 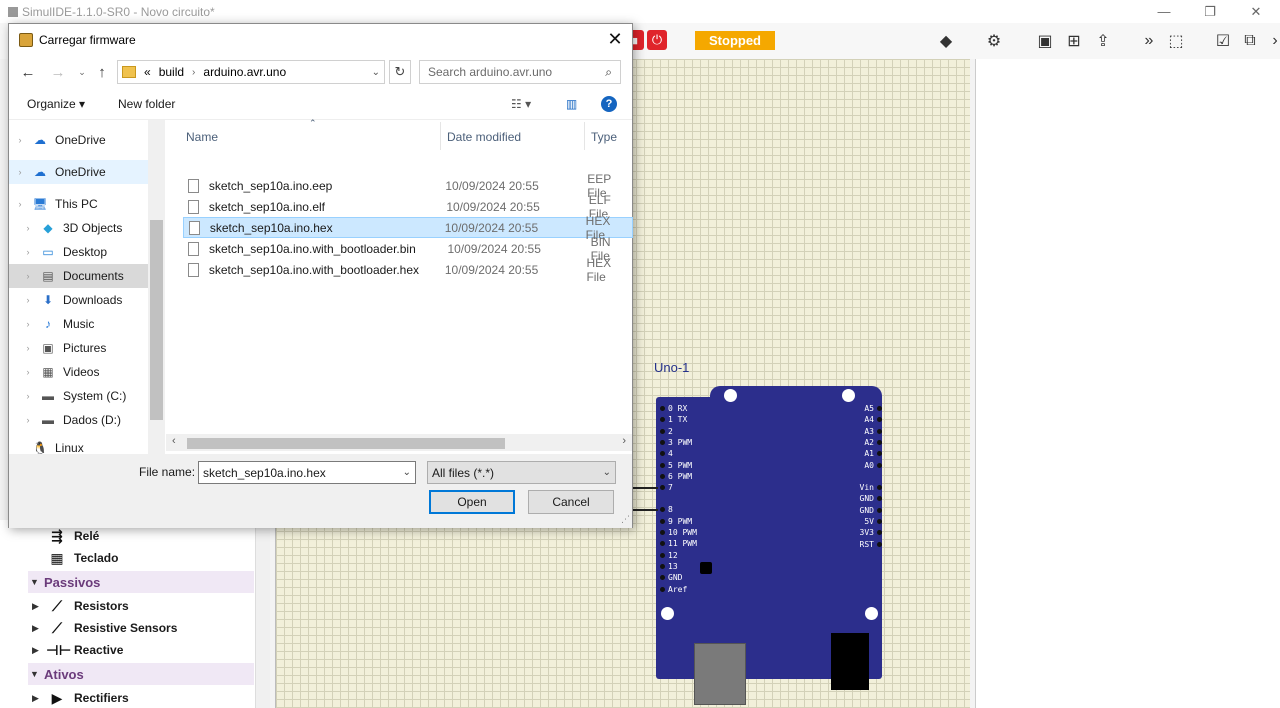 I want to click on board-pin: A5, so click(x=873, y=408).